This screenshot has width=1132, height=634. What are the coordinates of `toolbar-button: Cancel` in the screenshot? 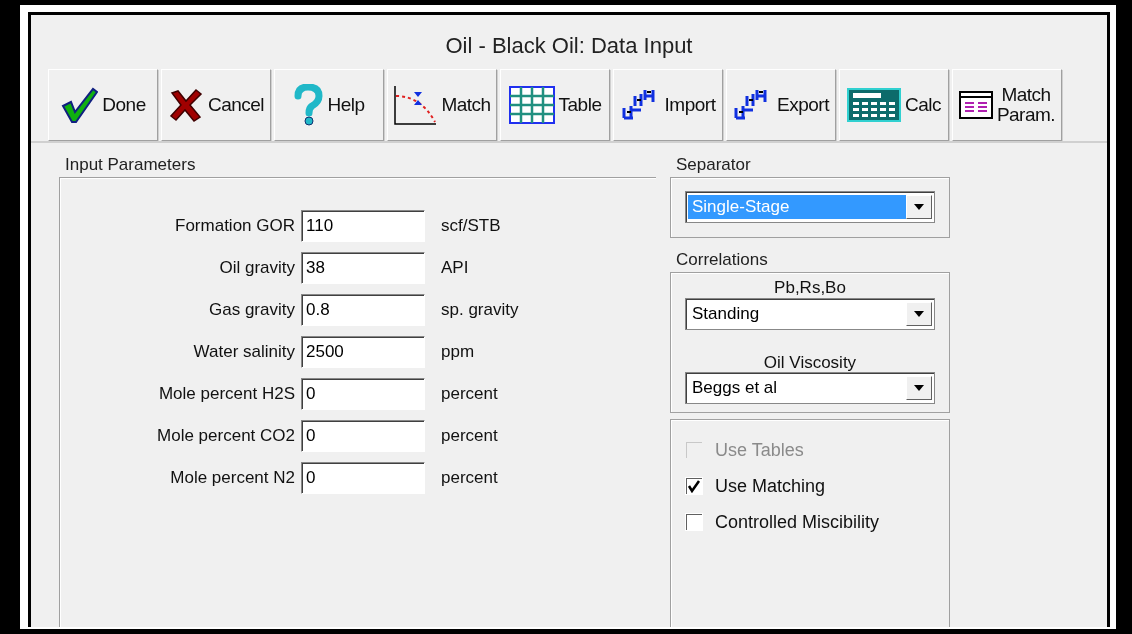 It's located at (216, 105).